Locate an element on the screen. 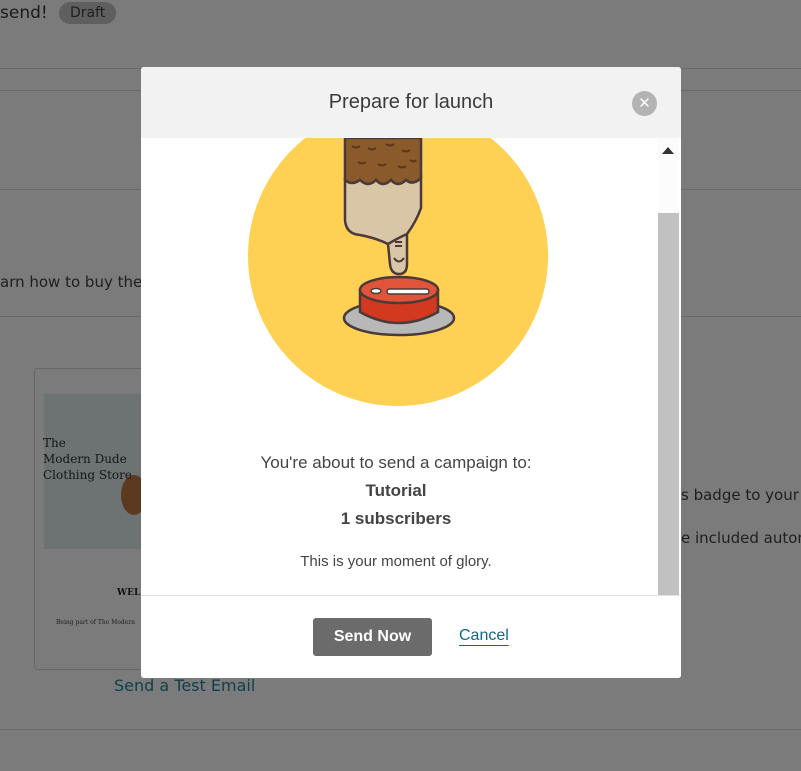 The image size is (801, 771). subscriber-count: 1 subscribers is located at coordinates (396, 518).